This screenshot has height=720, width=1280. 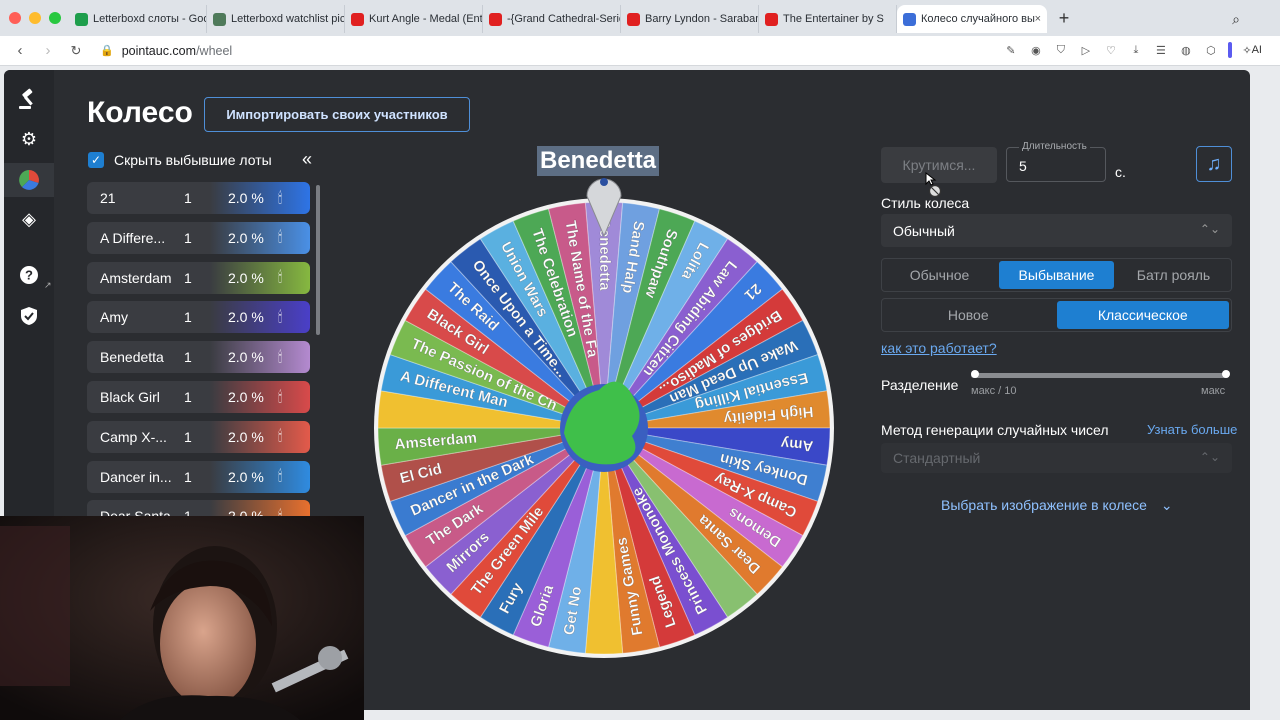 I want to click on choose-wheel-image-toggle: Выбрать изображение в колесе ⌄, so click(x=1057, y=505).